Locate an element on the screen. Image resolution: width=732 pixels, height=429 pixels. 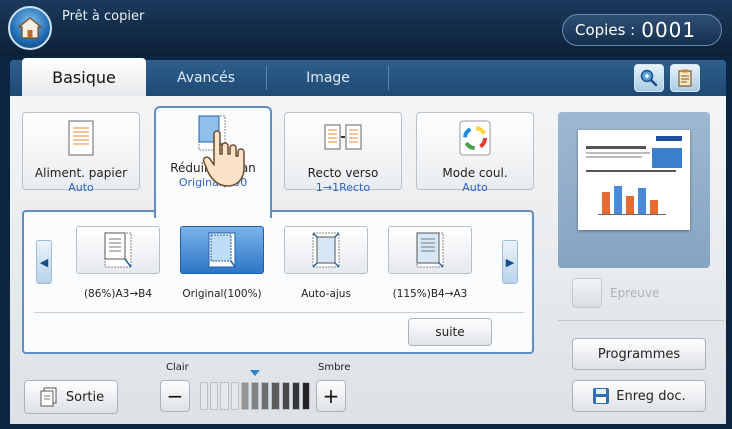
paper-icon is located at coordinates (81, 138).